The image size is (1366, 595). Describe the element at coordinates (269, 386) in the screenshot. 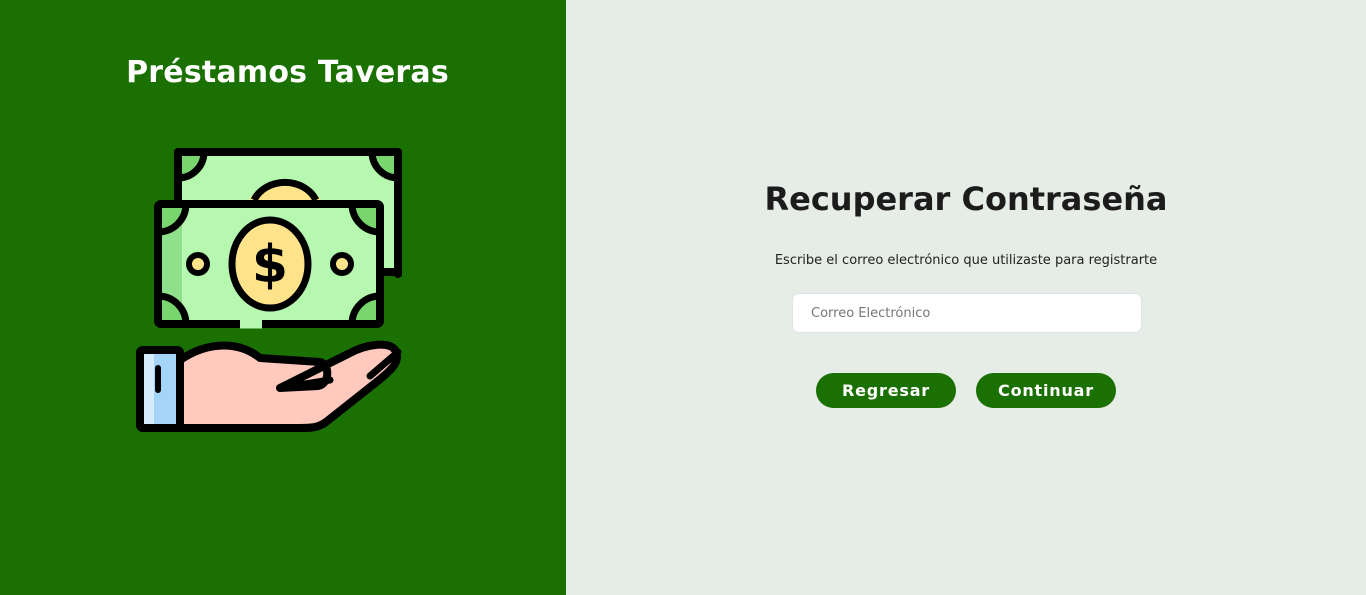

I see `hand` at that location.